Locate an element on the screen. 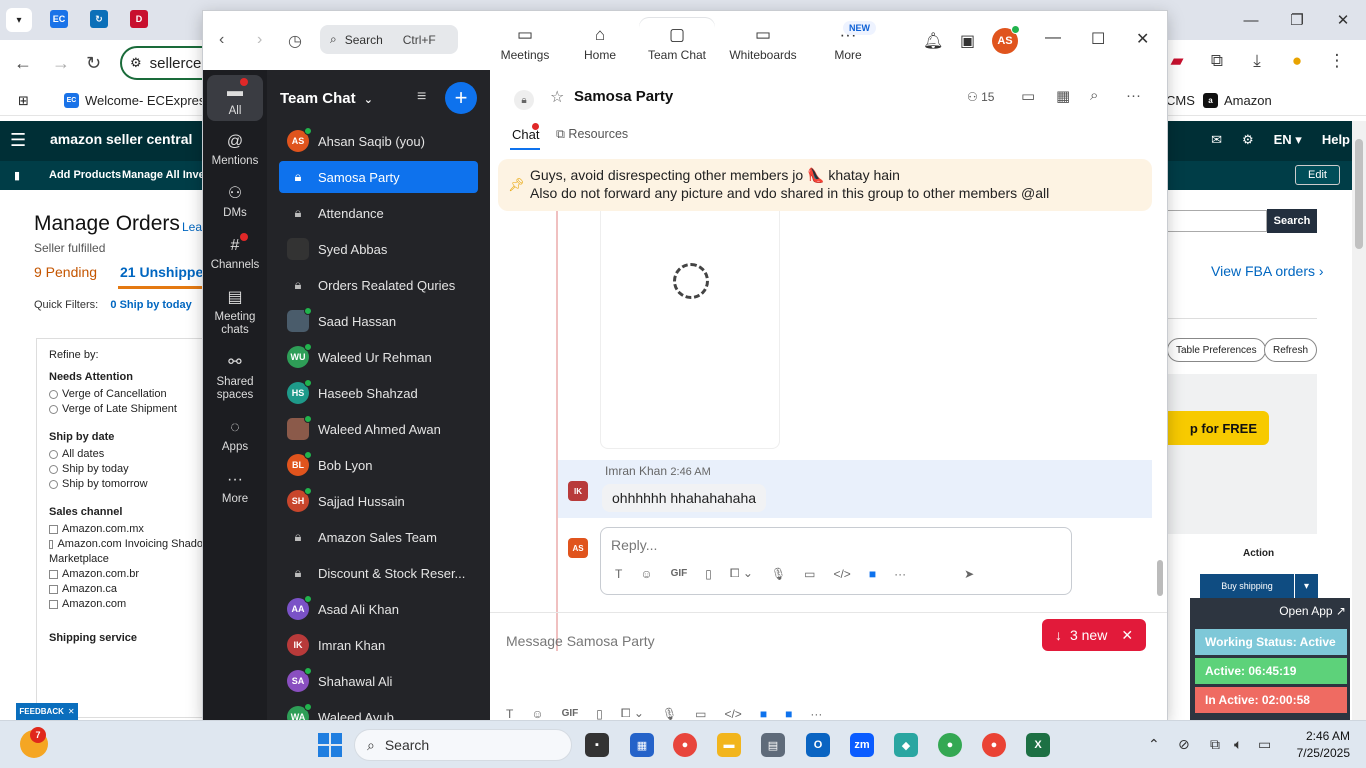  chrome-app-icon: ● is located at coordinates (685, 745).